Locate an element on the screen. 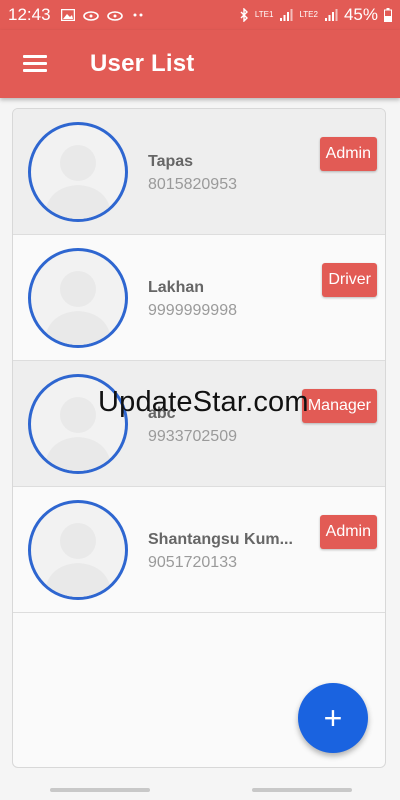 This screenshot has height=800, width=400. user-name: Tapas is located at coordinates (171, 161).